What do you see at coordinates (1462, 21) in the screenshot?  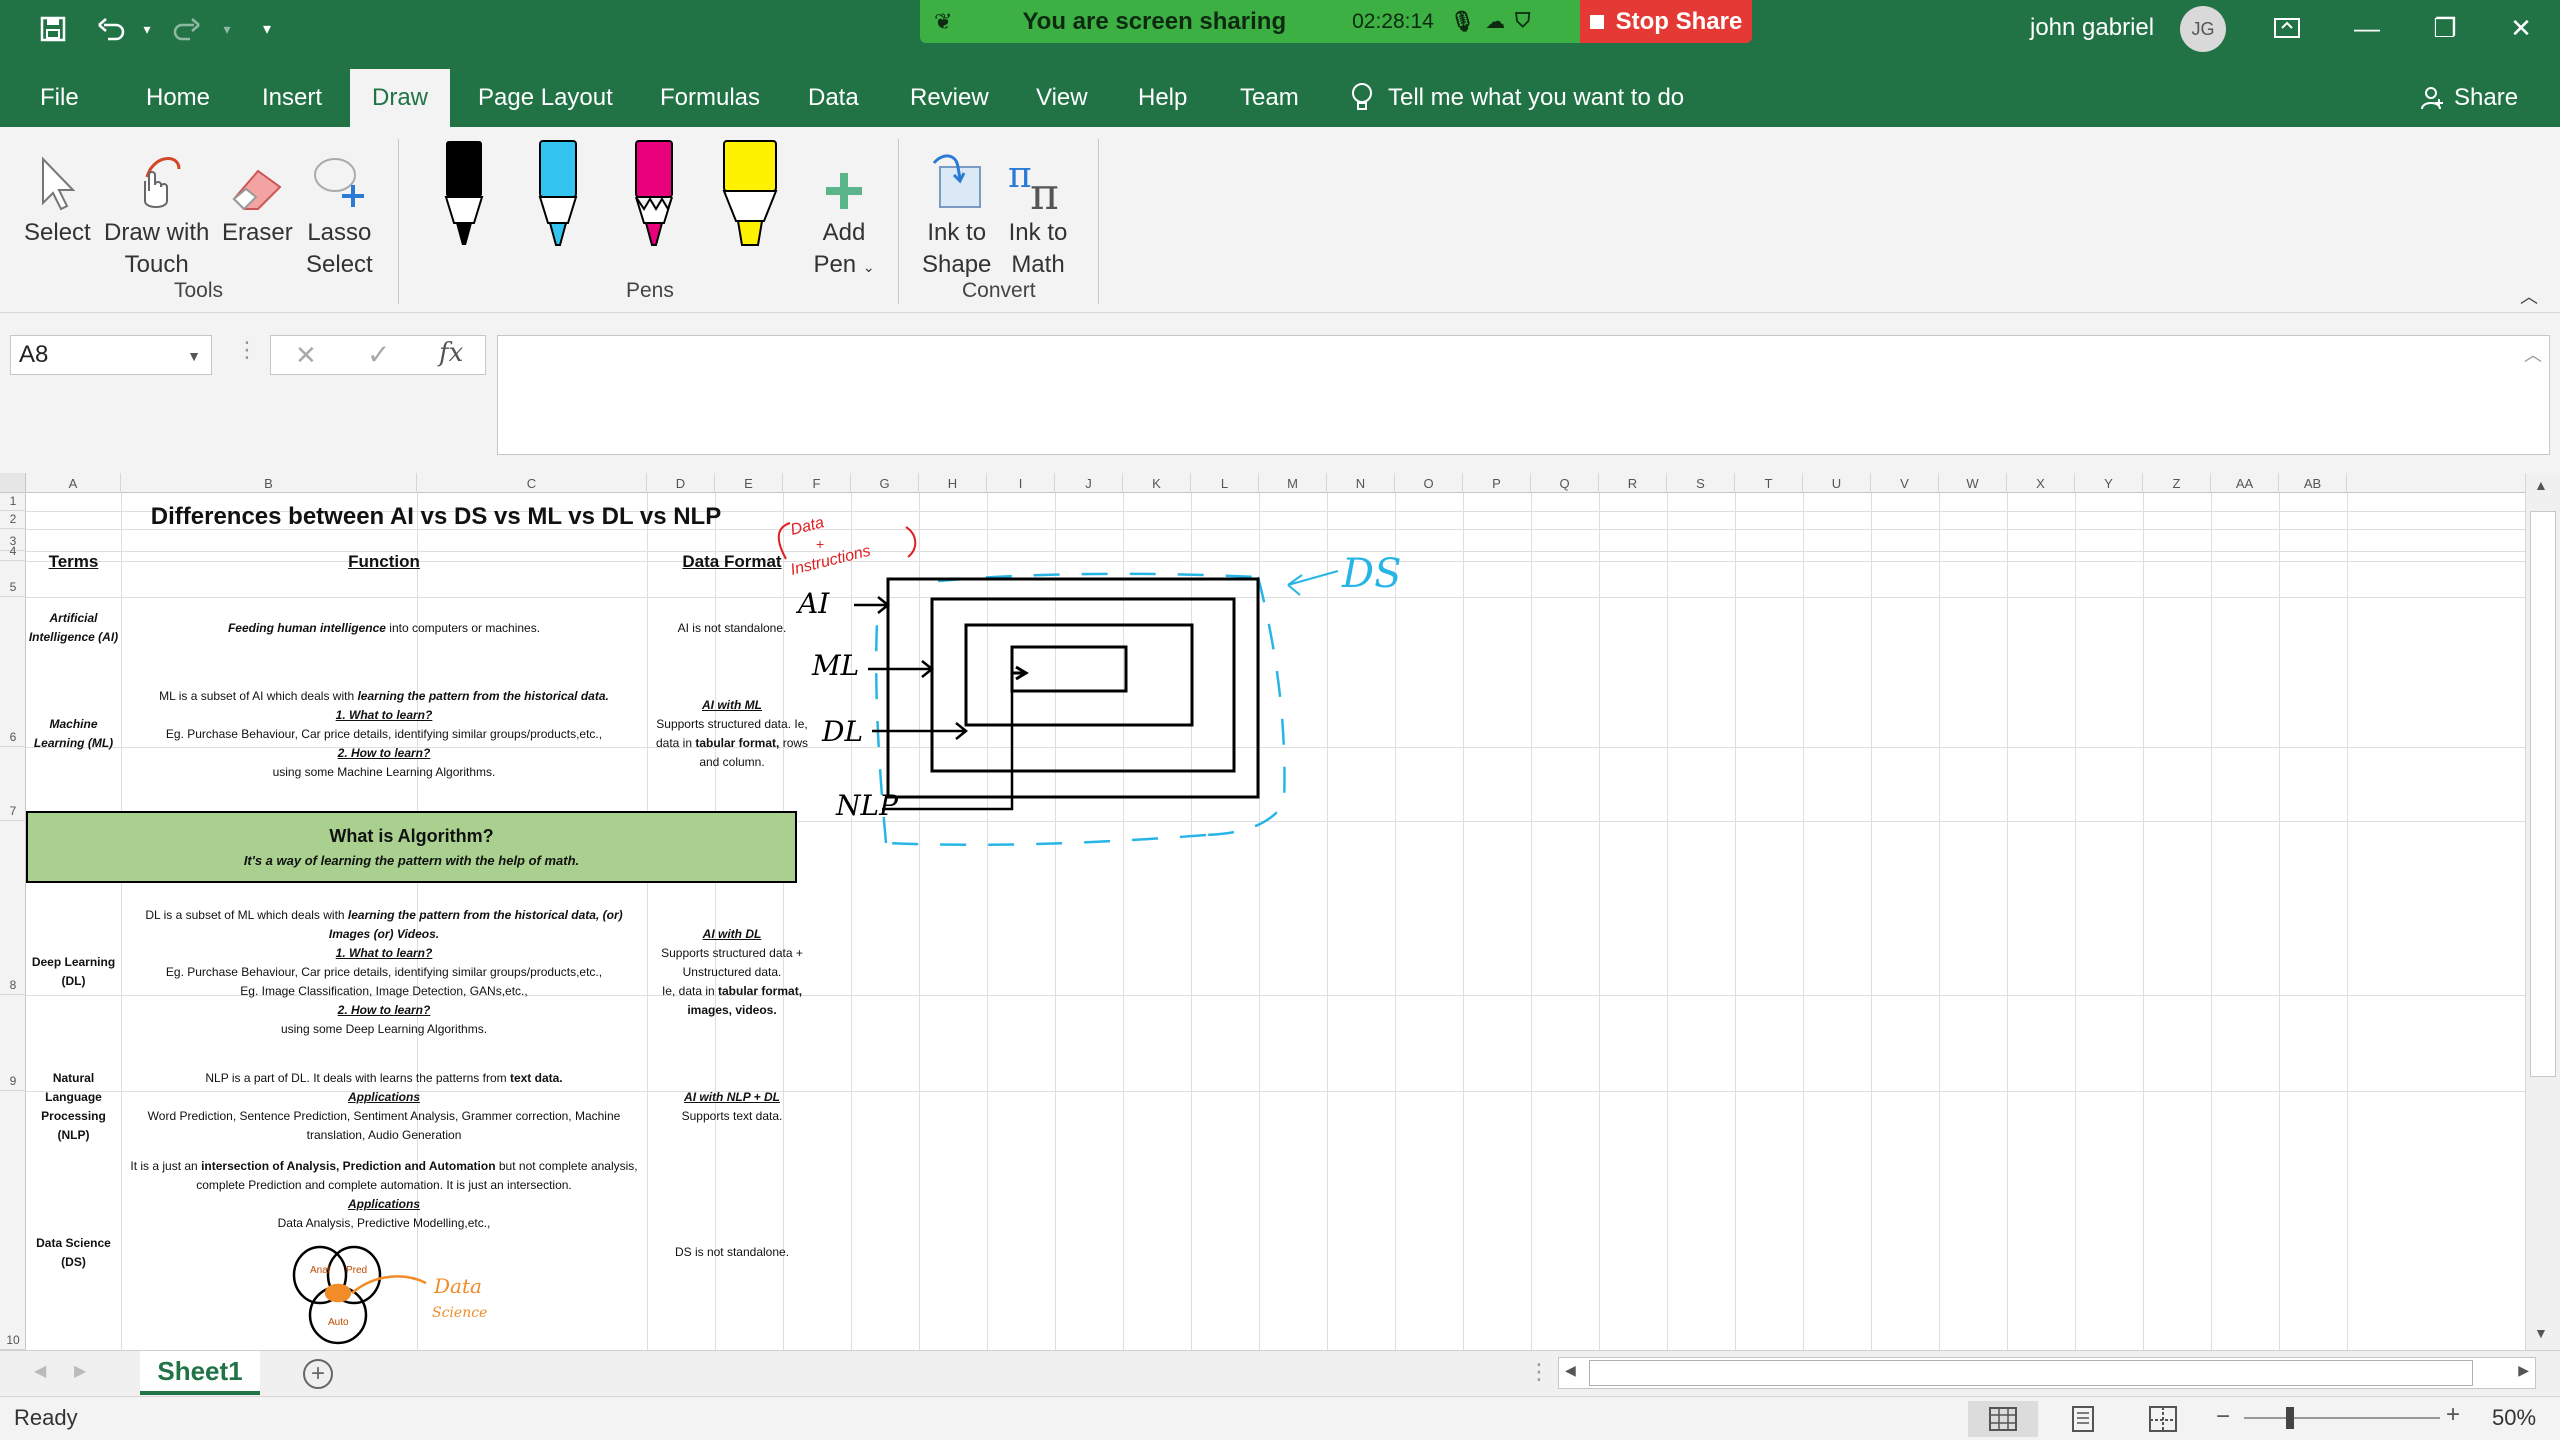 I see `mic-muted-icon: 🎙` at bounding box center [1462, 21].